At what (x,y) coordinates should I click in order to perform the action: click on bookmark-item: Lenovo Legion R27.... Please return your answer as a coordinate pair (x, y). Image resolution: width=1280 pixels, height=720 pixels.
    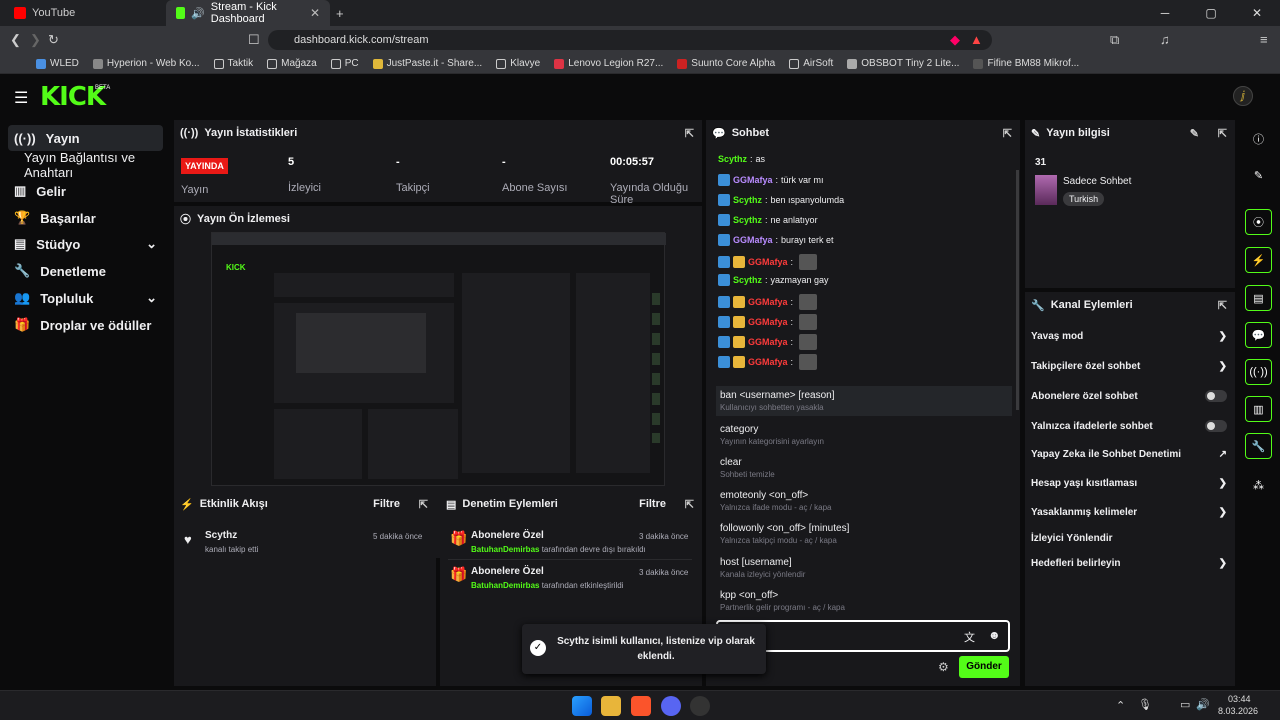
    Looking at the image, I should click on (608, 63).